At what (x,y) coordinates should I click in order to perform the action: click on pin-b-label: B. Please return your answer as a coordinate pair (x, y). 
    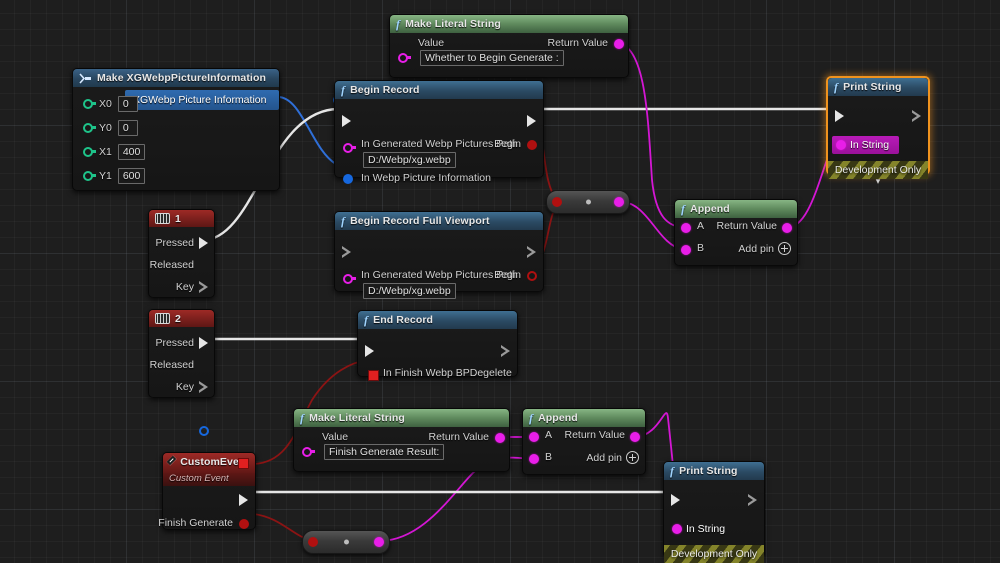
    Looking at the image, I should click on (701, 248).